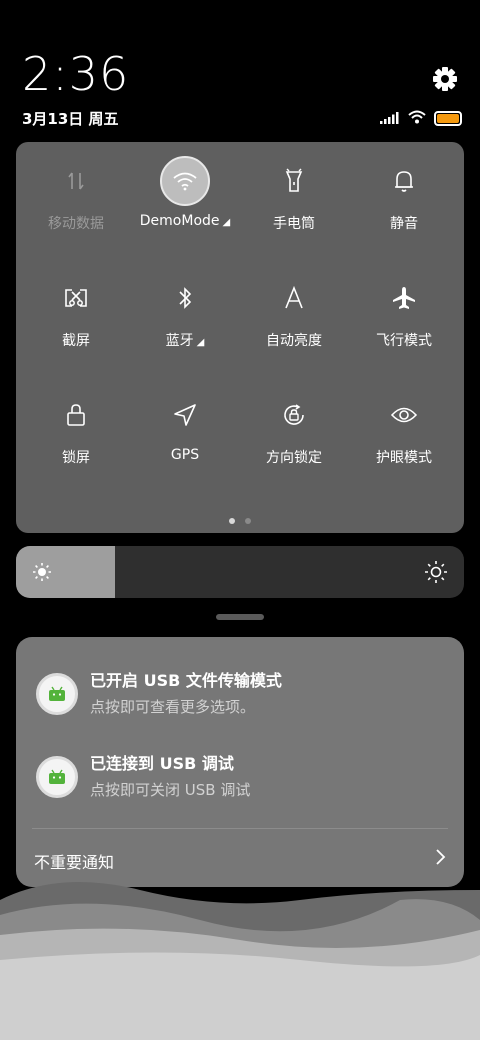  I want to click on screenshot-icon, so click(76, 298).